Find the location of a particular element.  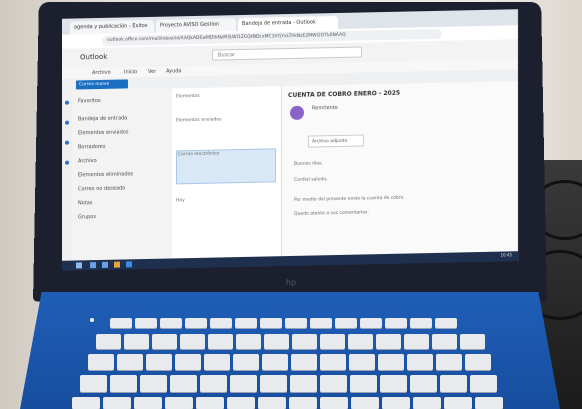

people-icon is located at coordinates (67, 142).